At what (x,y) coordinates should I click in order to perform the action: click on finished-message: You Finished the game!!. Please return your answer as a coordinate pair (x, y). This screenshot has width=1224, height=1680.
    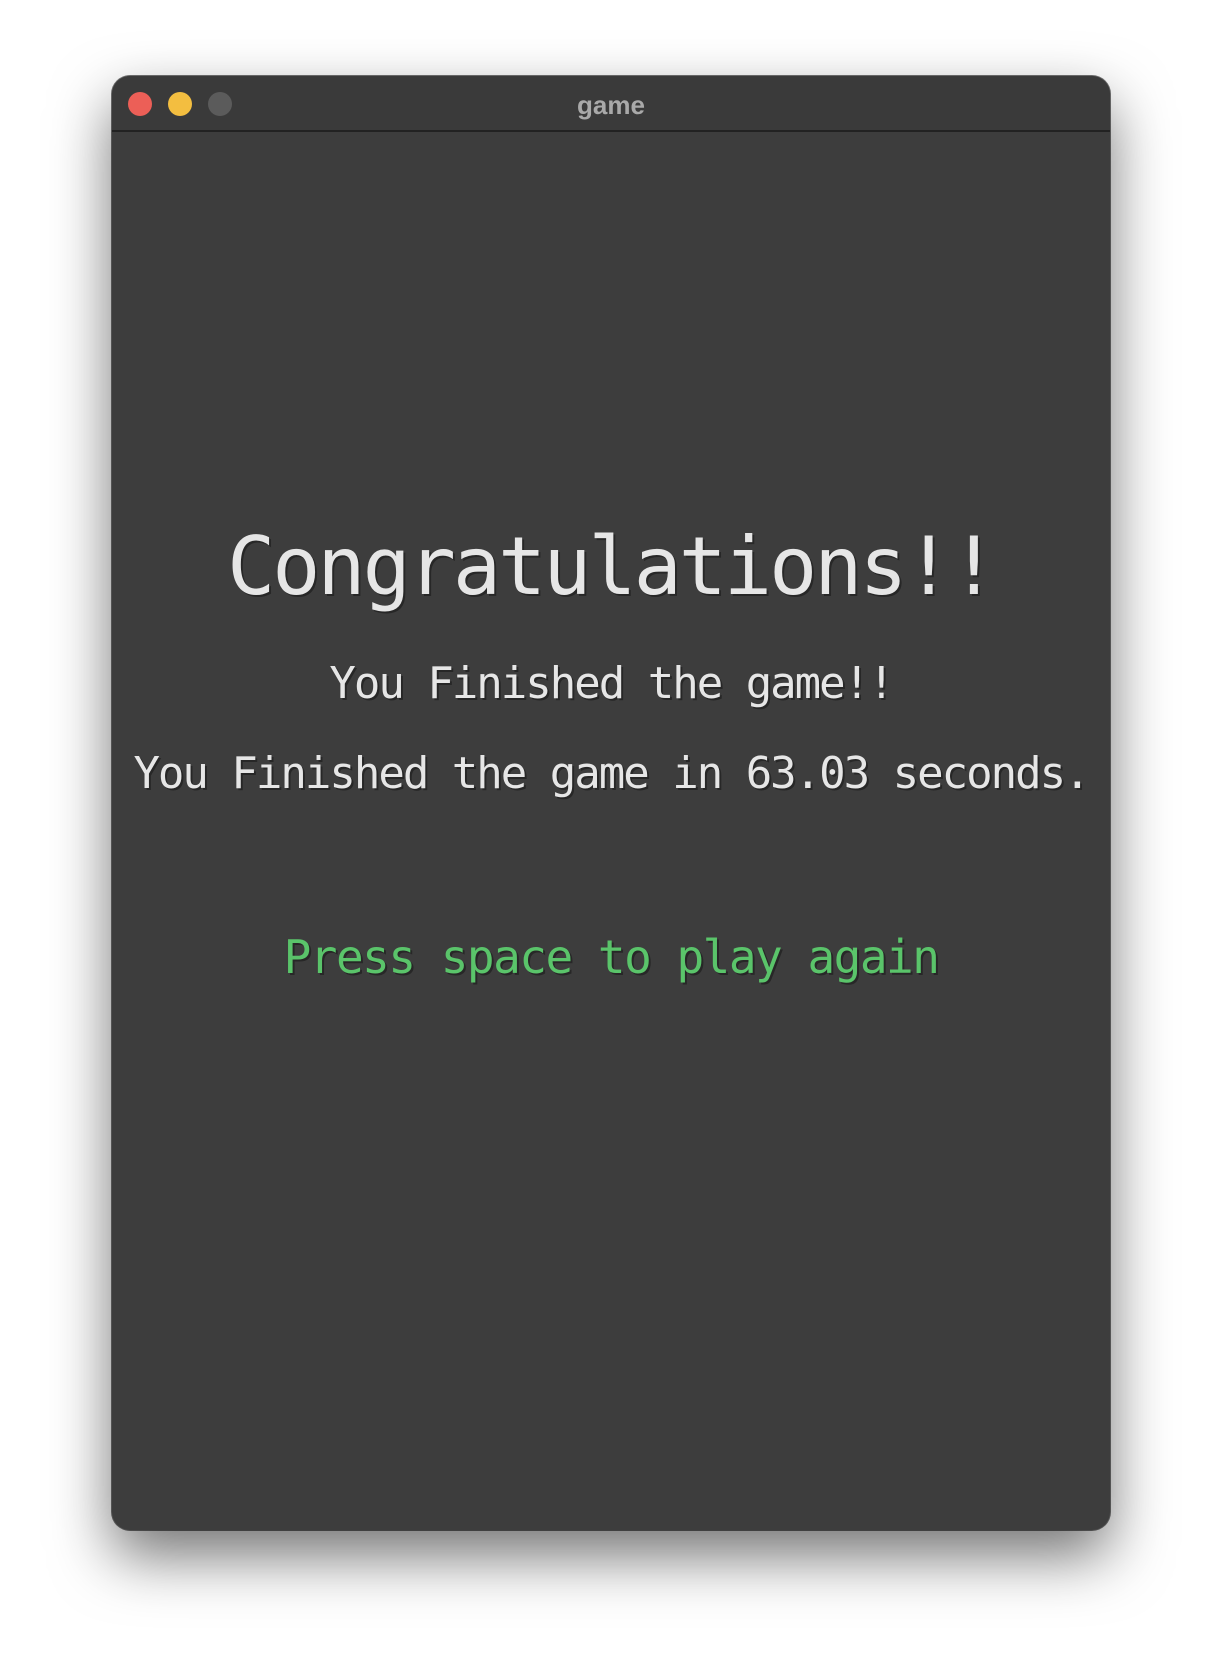
    Looking at the image, I should click on (611, 683).